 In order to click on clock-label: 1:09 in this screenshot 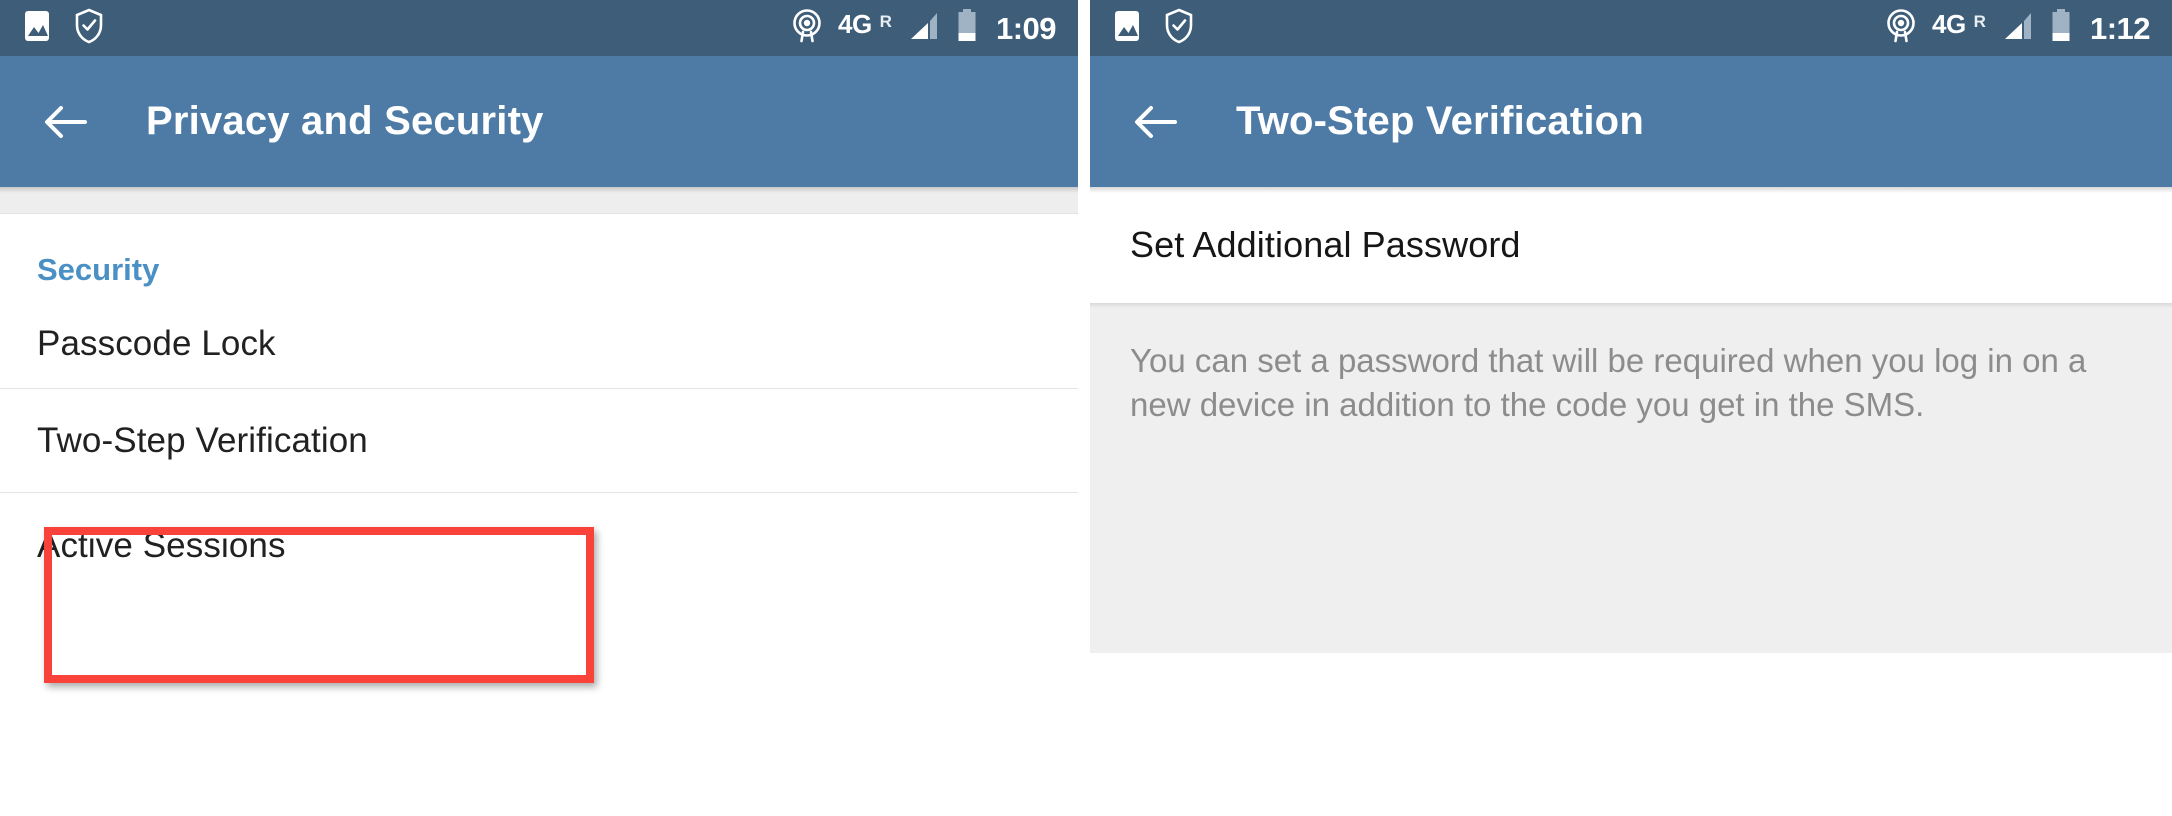, I will do `click(1026, 28)`.